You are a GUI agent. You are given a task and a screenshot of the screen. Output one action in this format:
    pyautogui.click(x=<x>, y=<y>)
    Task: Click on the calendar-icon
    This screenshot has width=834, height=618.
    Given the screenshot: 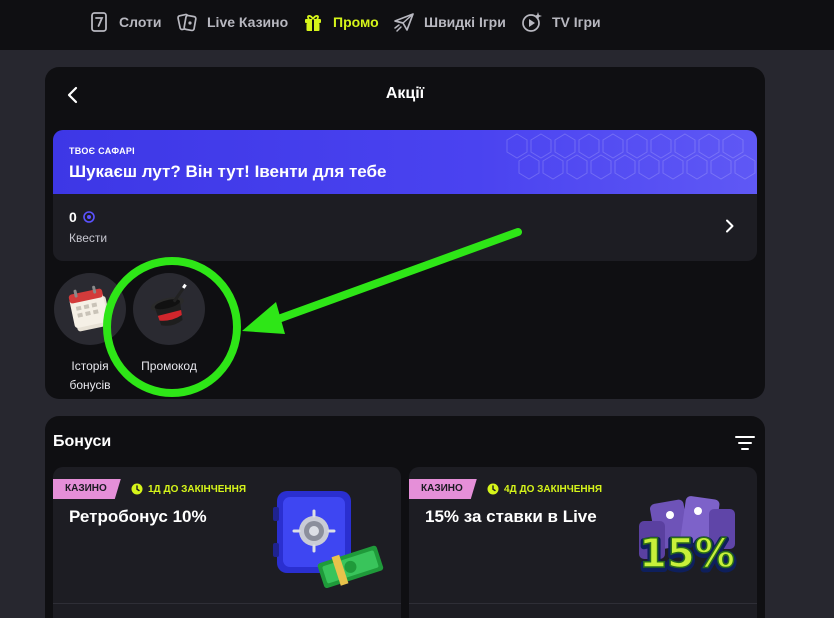 What is the action you would take?
    pyautogui.click(x=89, y=308)
    